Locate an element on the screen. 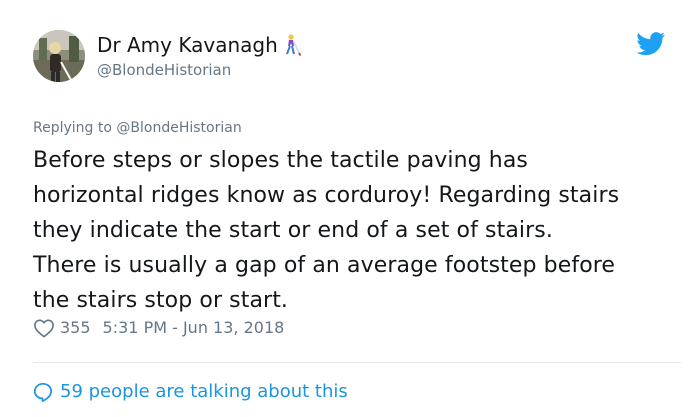 The image size is (700, 417). talking-about-link: 59 people are talking about this is located at coordinates (190, 392).